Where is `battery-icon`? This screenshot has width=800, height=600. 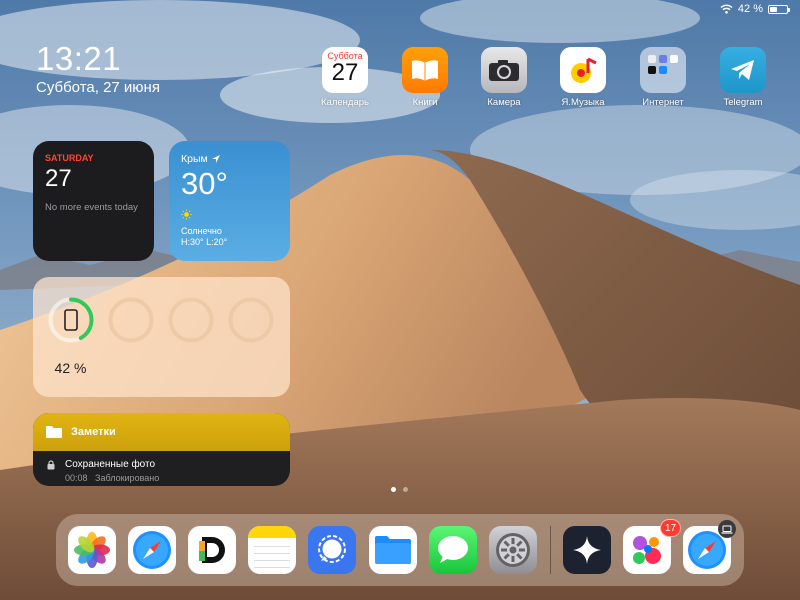
battery-icon is located at coordinates (779, 9).